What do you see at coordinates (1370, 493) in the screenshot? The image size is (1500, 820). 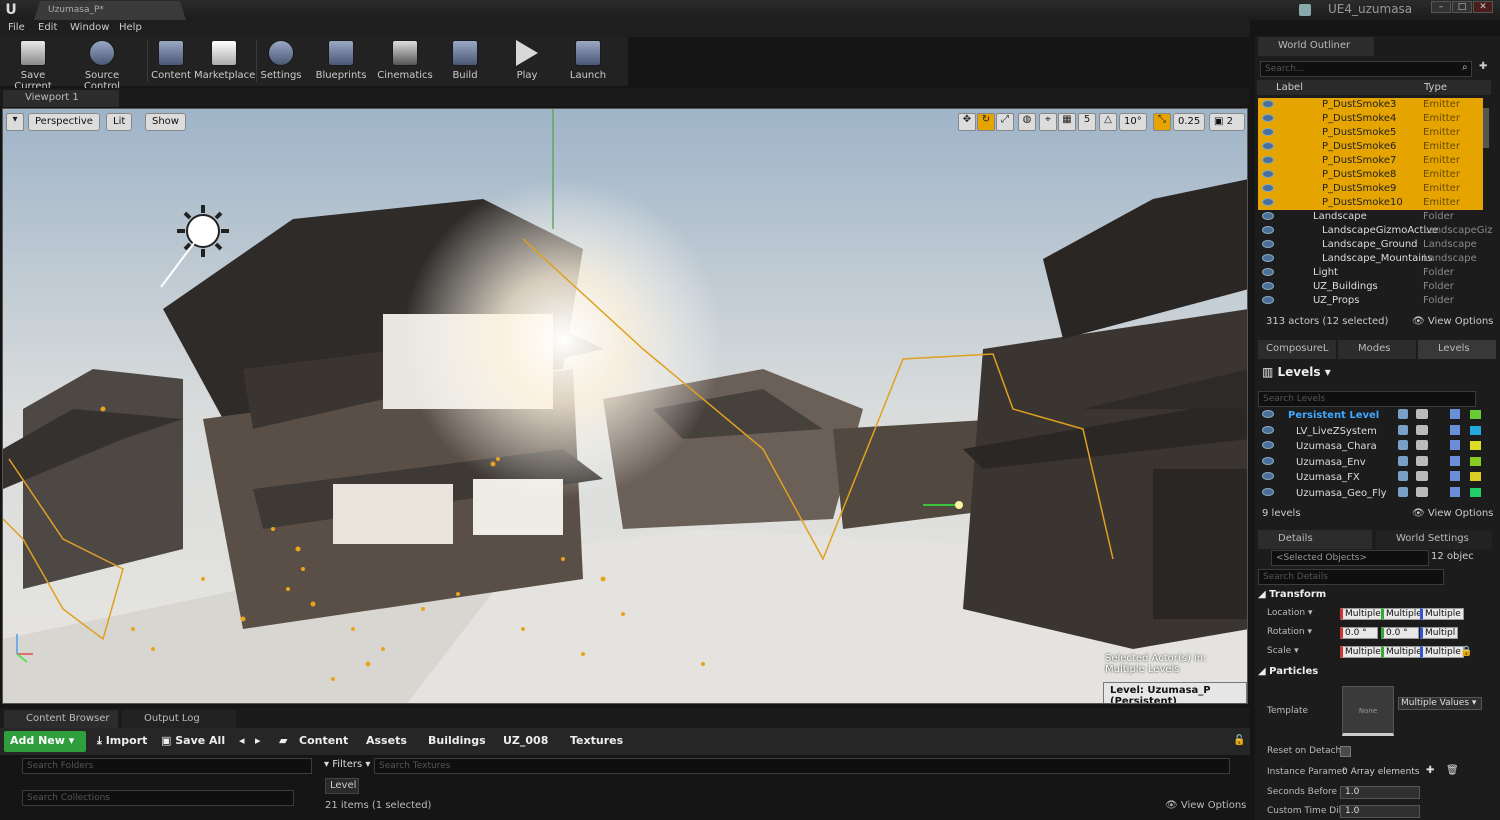 I see `level-row: Uzumasa_Geo_Fly` at bounding box center [1370, 493].